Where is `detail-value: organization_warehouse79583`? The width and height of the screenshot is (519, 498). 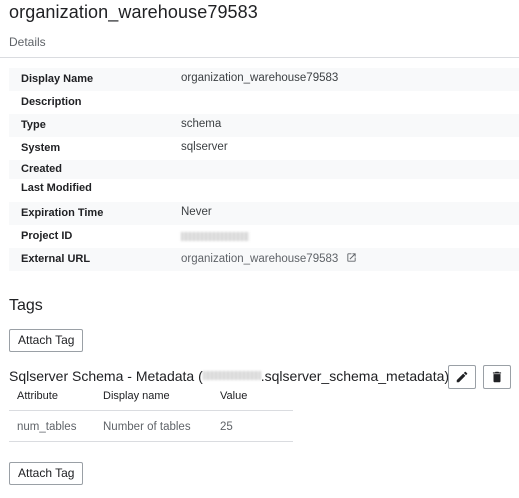 detail-value: organization_warehouse79583 is located at coordinates (260, 78).